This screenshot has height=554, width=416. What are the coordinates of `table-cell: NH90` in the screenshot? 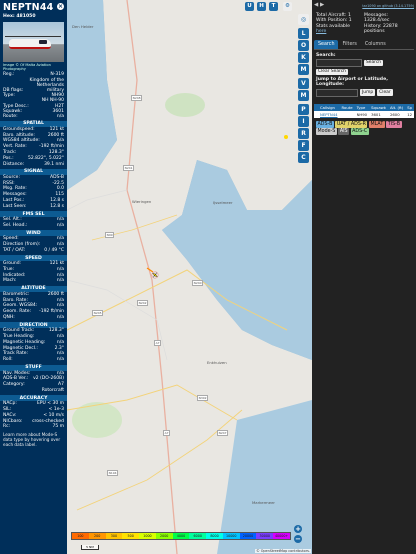 It's located at (362, 114).